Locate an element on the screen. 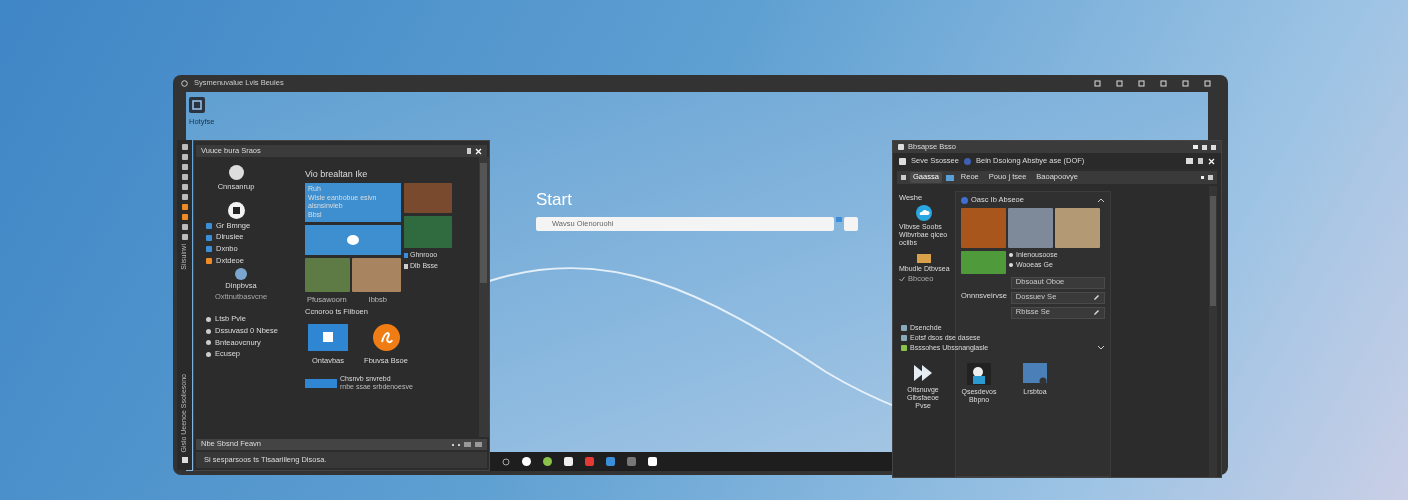 Image resolution: width=1408 pixels, height=500 pixels. check-icon is located at coordinates (904, 347).